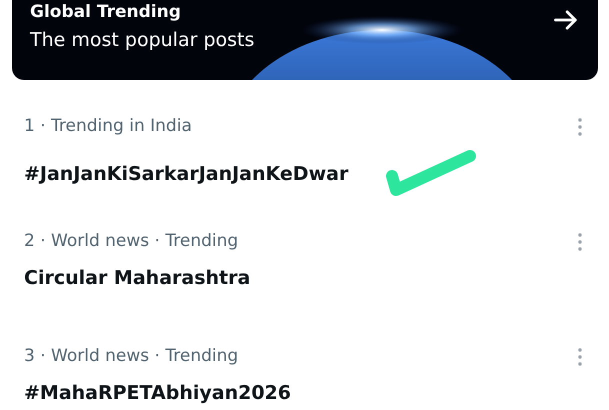 The width and height of the screenshot is (609, 410). Describe the element at coordinates (142, 40) in the screenshot. I see `banner-subtitle: The most popular posts` at that location.